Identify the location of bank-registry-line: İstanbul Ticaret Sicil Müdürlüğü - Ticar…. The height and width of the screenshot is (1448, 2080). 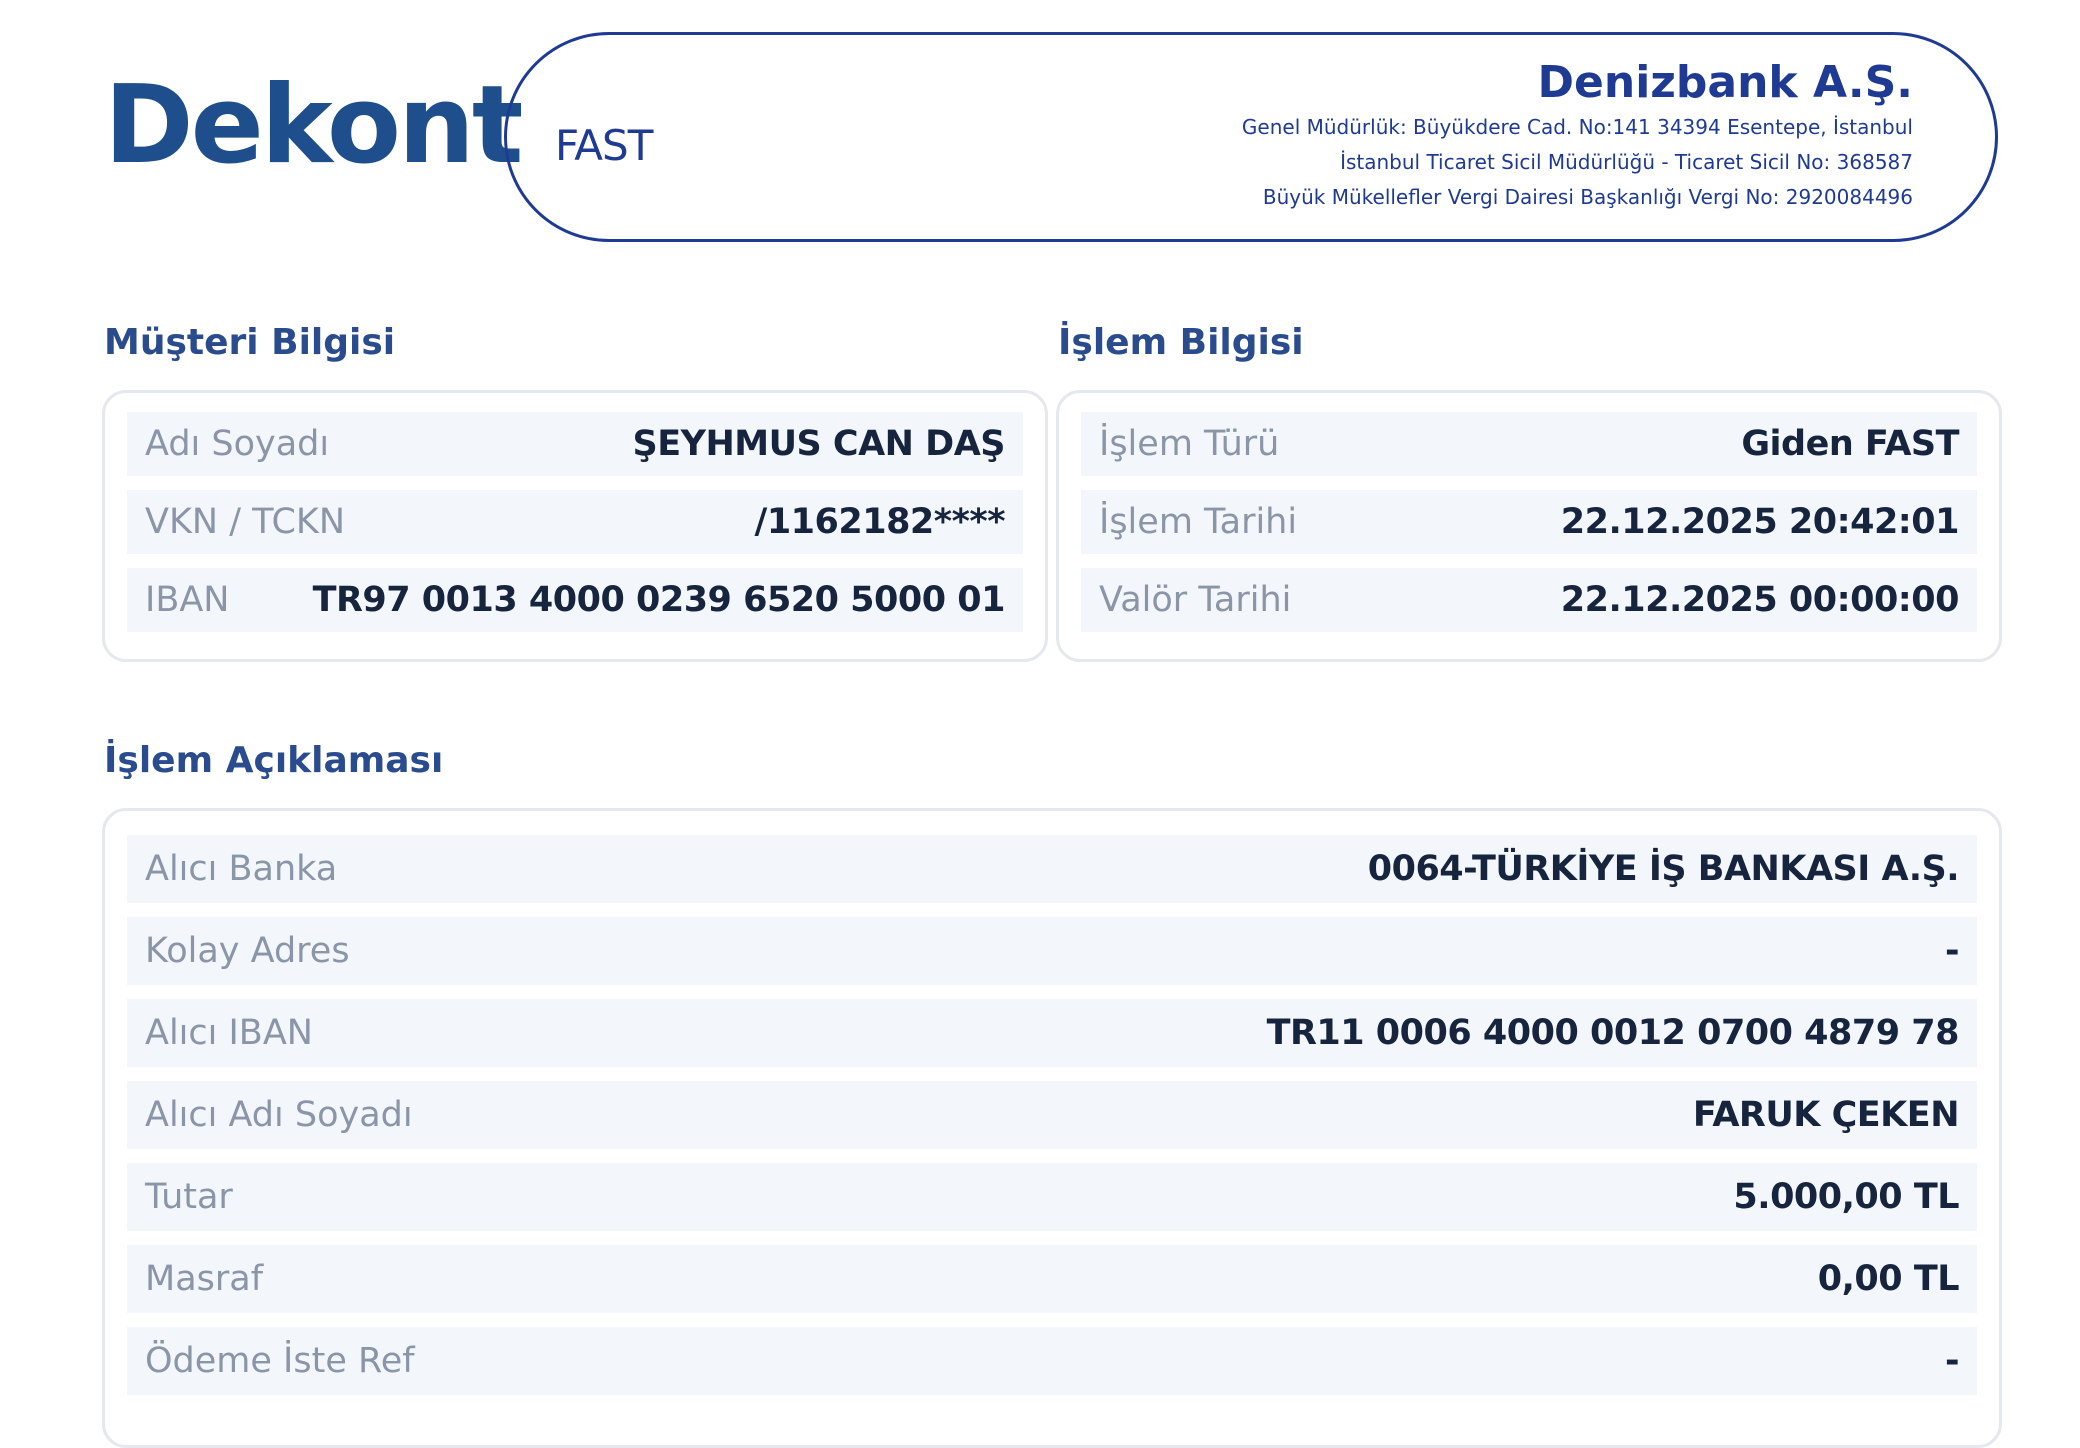
(1626, 162).